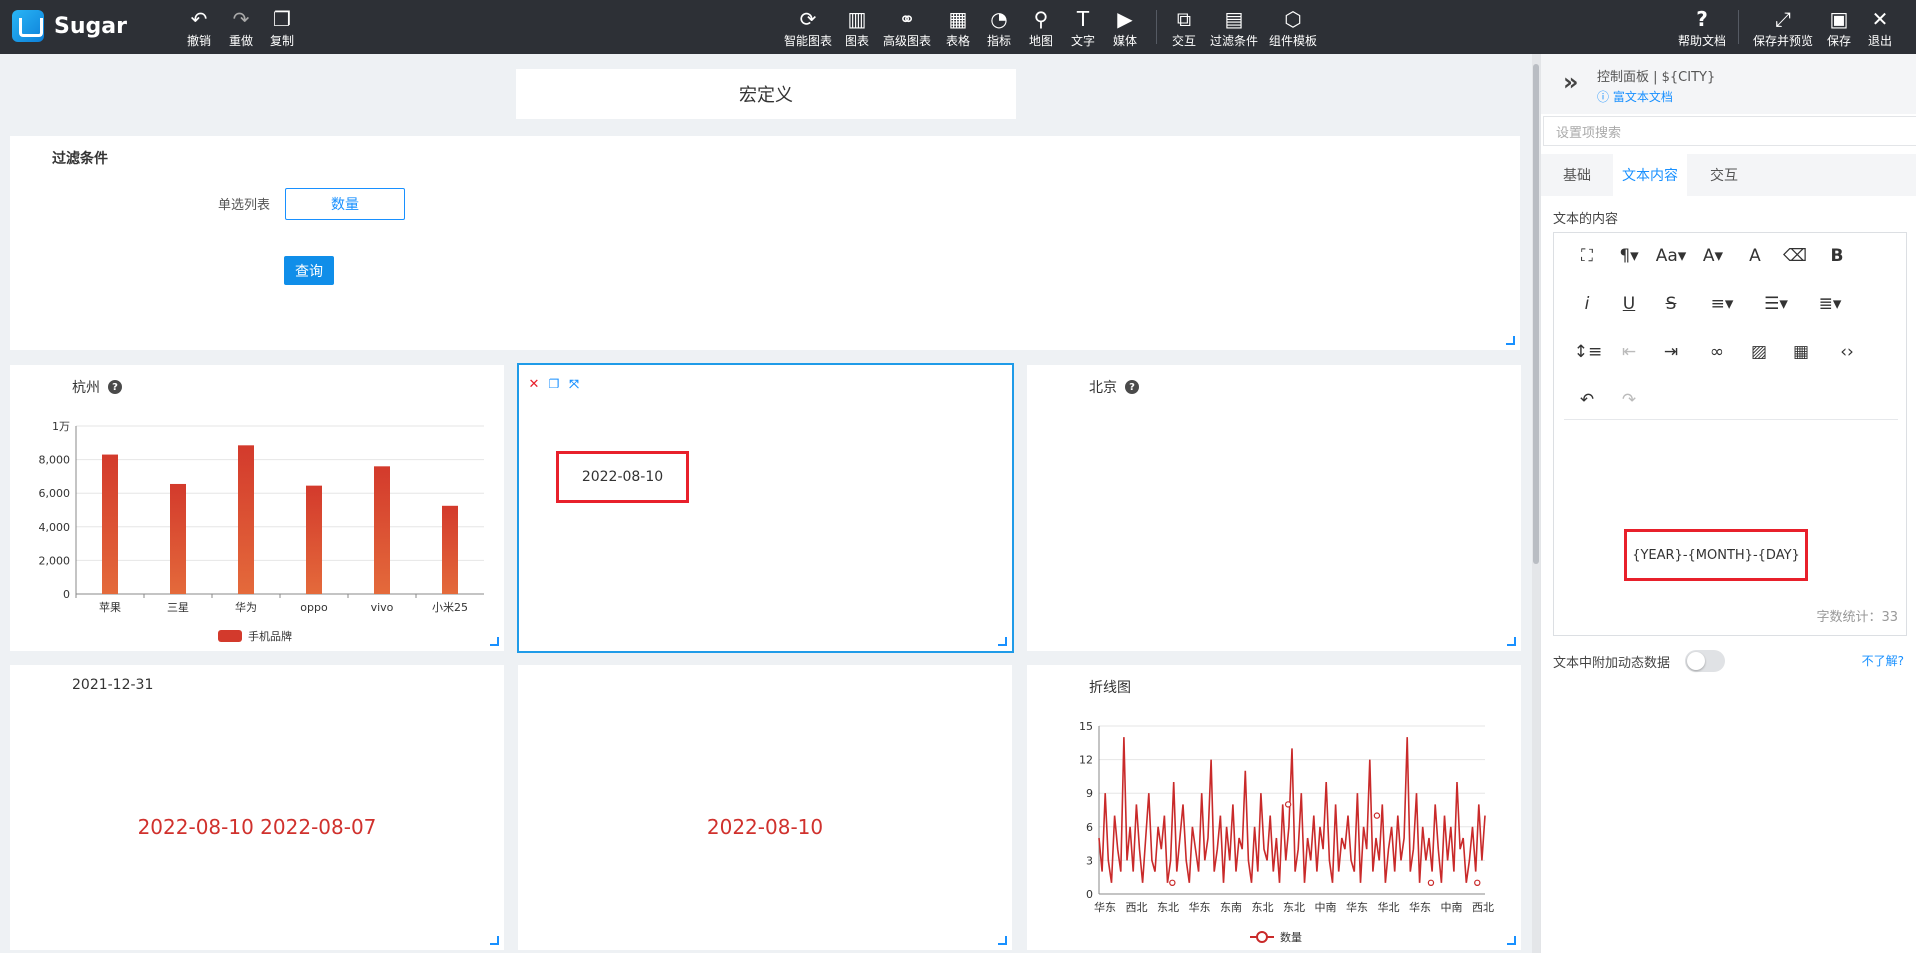  What do you see at coordinates (1452, 907) in the screenshot?
I see `x-tick-label: 中南` at bounding box center [1452, 907].